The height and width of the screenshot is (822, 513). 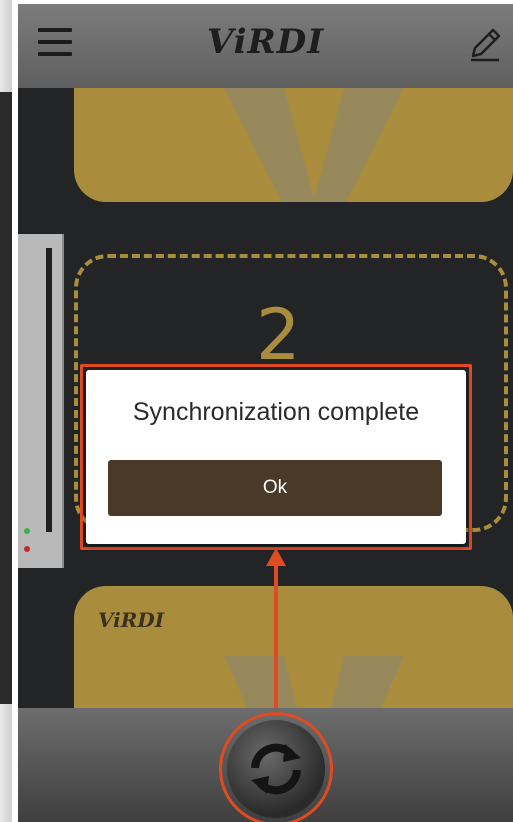 What do you see at coordinates (27, 531) in the screenshot?
I see `status-dot-green` at bounding box center [27, 531].